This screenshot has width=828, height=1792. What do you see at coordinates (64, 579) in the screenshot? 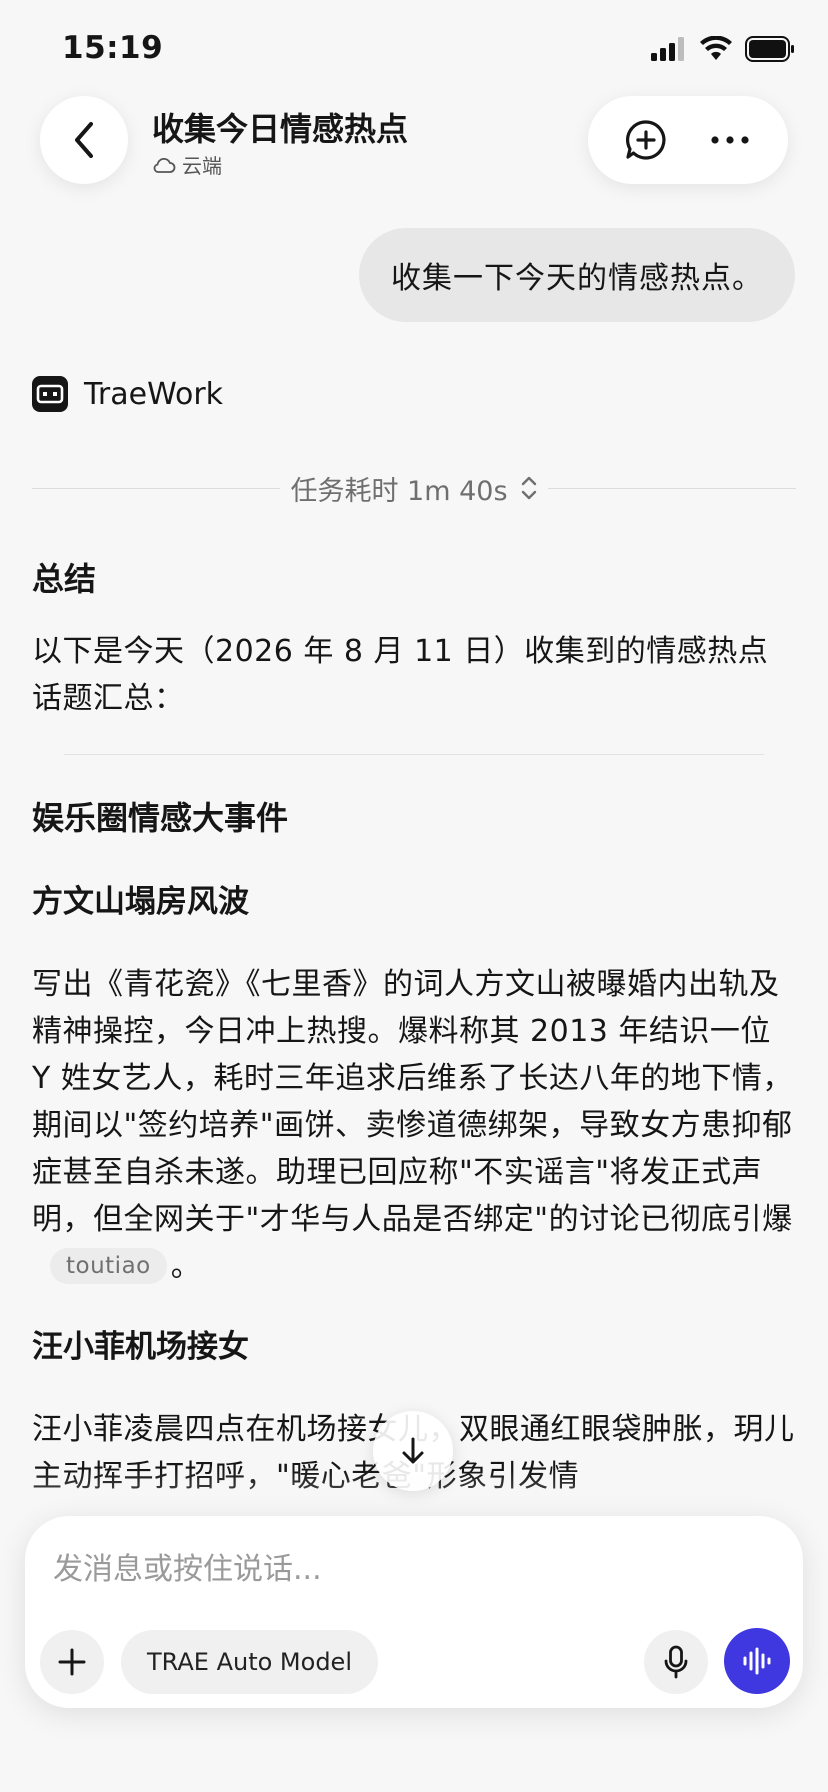
I see `summary-heading: 总结` at bounding box center [64, 579].